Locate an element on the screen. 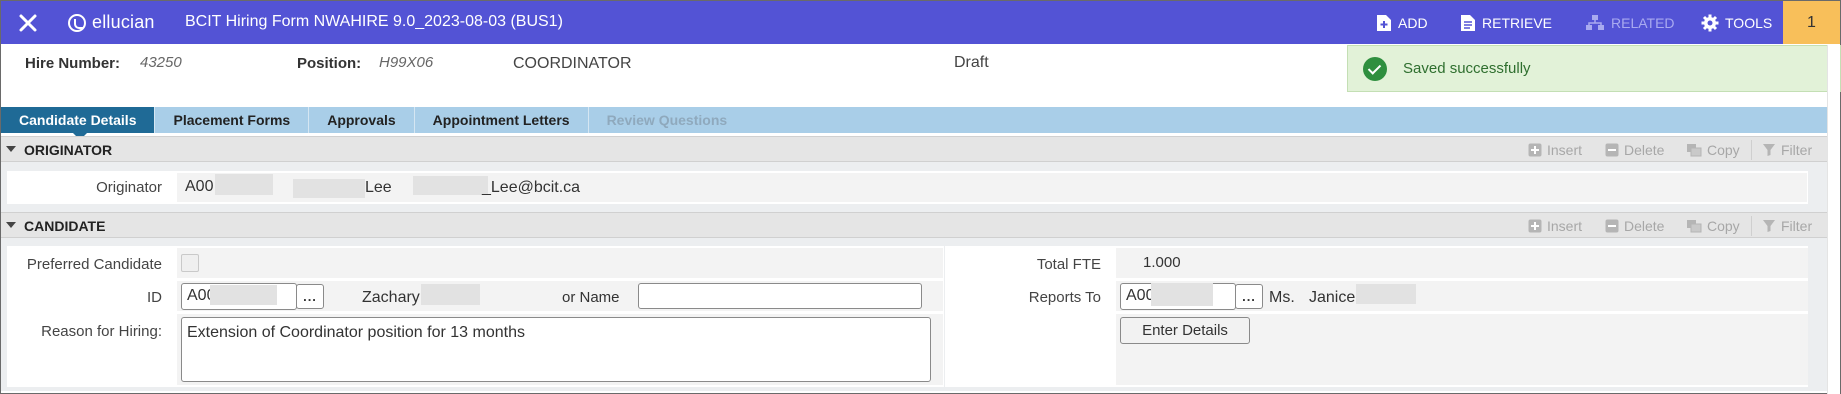 This screenshot has height=394, width=1841. or-name-input is located at coordinates (780, 296).